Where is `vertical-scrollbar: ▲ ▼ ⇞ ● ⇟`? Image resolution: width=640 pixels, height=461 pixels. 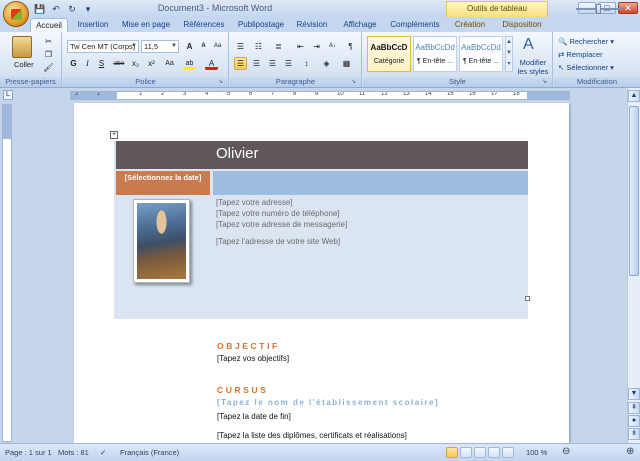 vertical-scrollbar: ▲ ▼ ⇞ ● ⇟ is located at coordinates (633, 265).